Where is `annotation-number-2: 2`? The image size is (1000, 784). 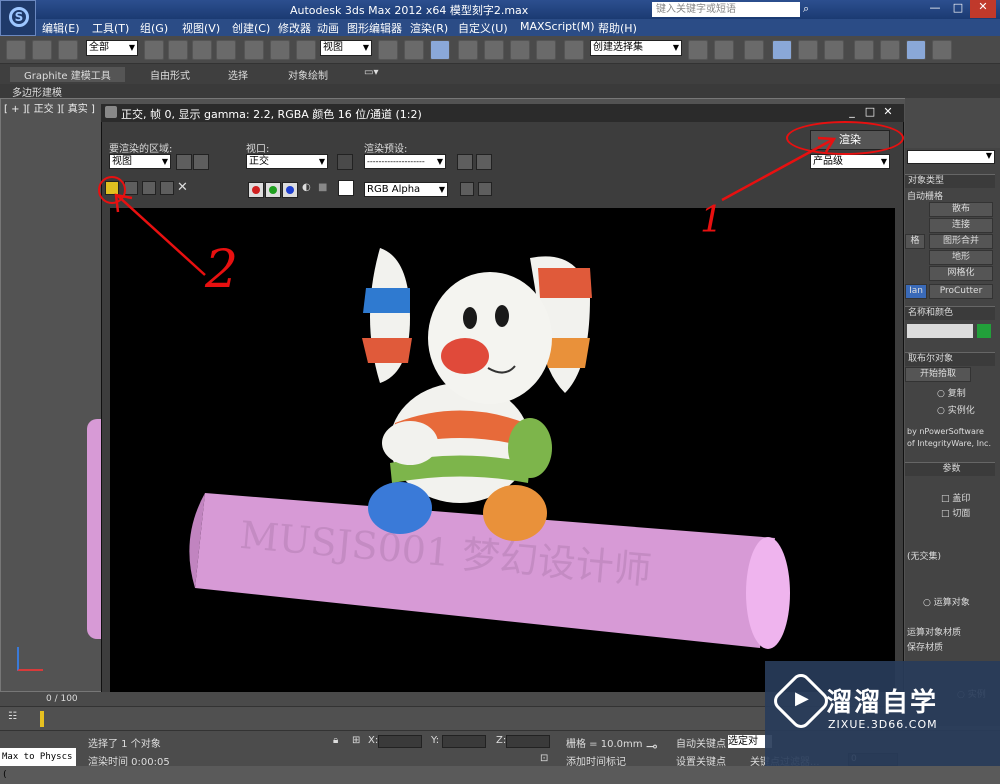 annotation-number-2: 2 is located at coordinates (222, 270).